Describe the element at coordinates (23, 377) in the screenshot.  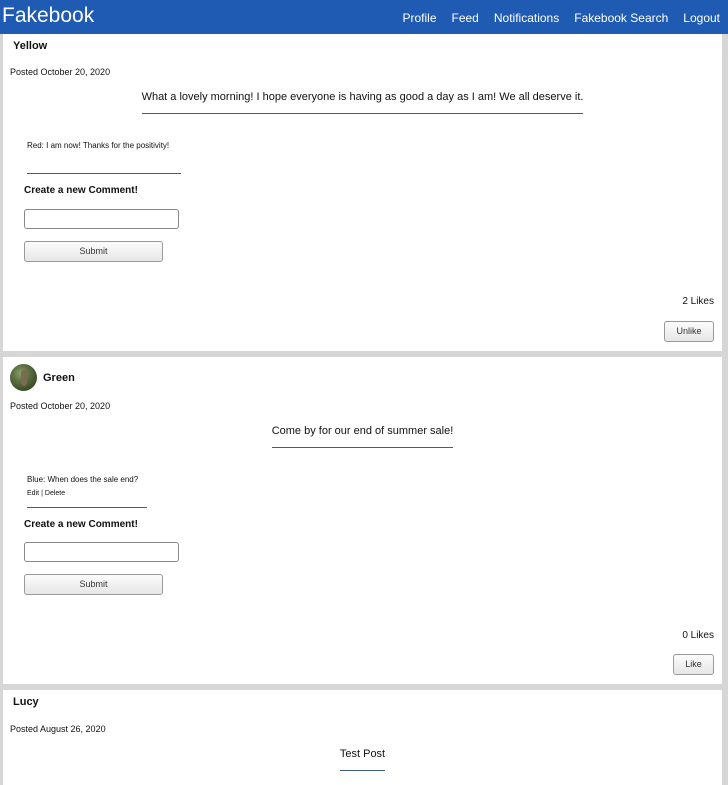
I see `avatar` at that location.